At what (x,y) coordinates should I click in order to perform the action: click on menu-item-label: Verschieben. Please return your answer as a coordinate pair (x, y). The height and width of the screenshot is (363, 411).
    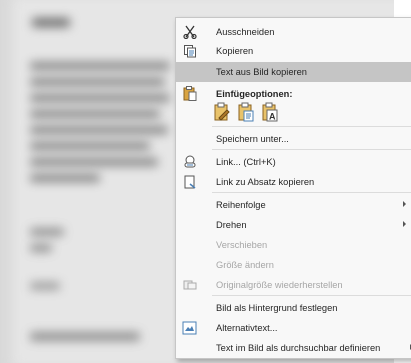
    Looking at the image, I should click on (242, 244).